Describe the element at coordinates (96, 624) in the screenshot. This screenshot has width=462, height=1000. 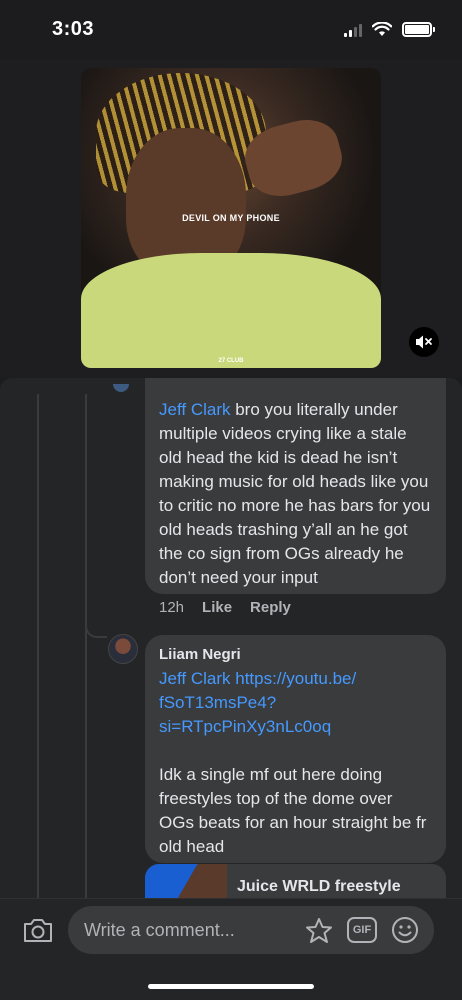
I see `thread-connector` at that location.